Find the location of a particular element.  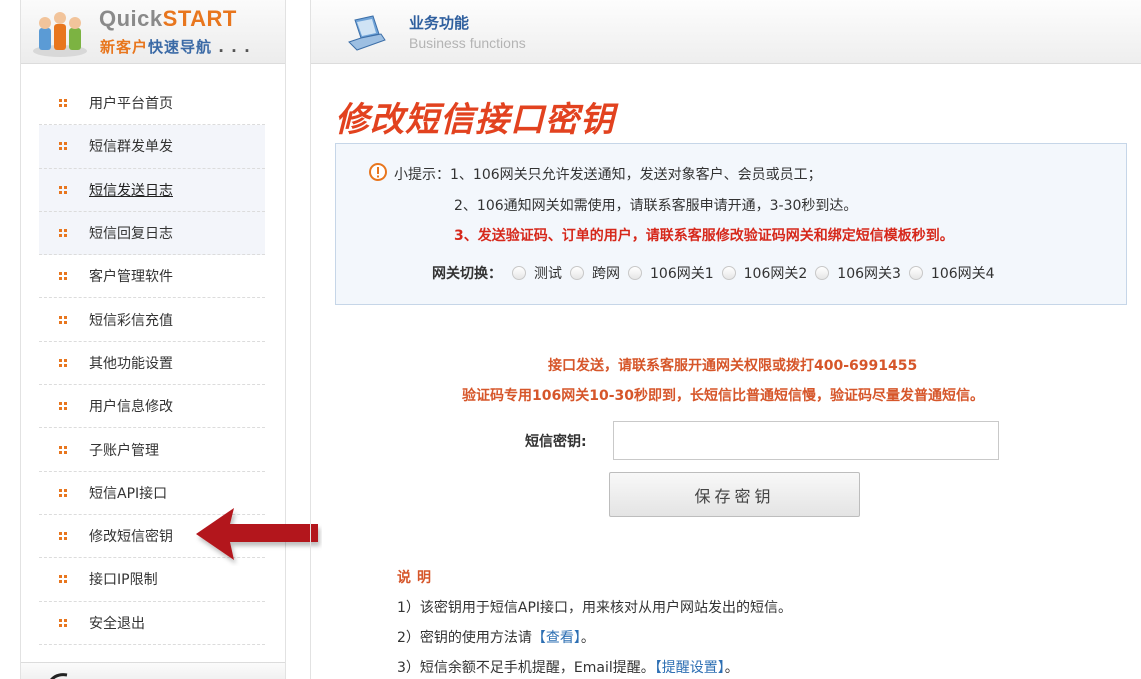

gateway-option-label: 测试 is located at coordinates (548, 274).